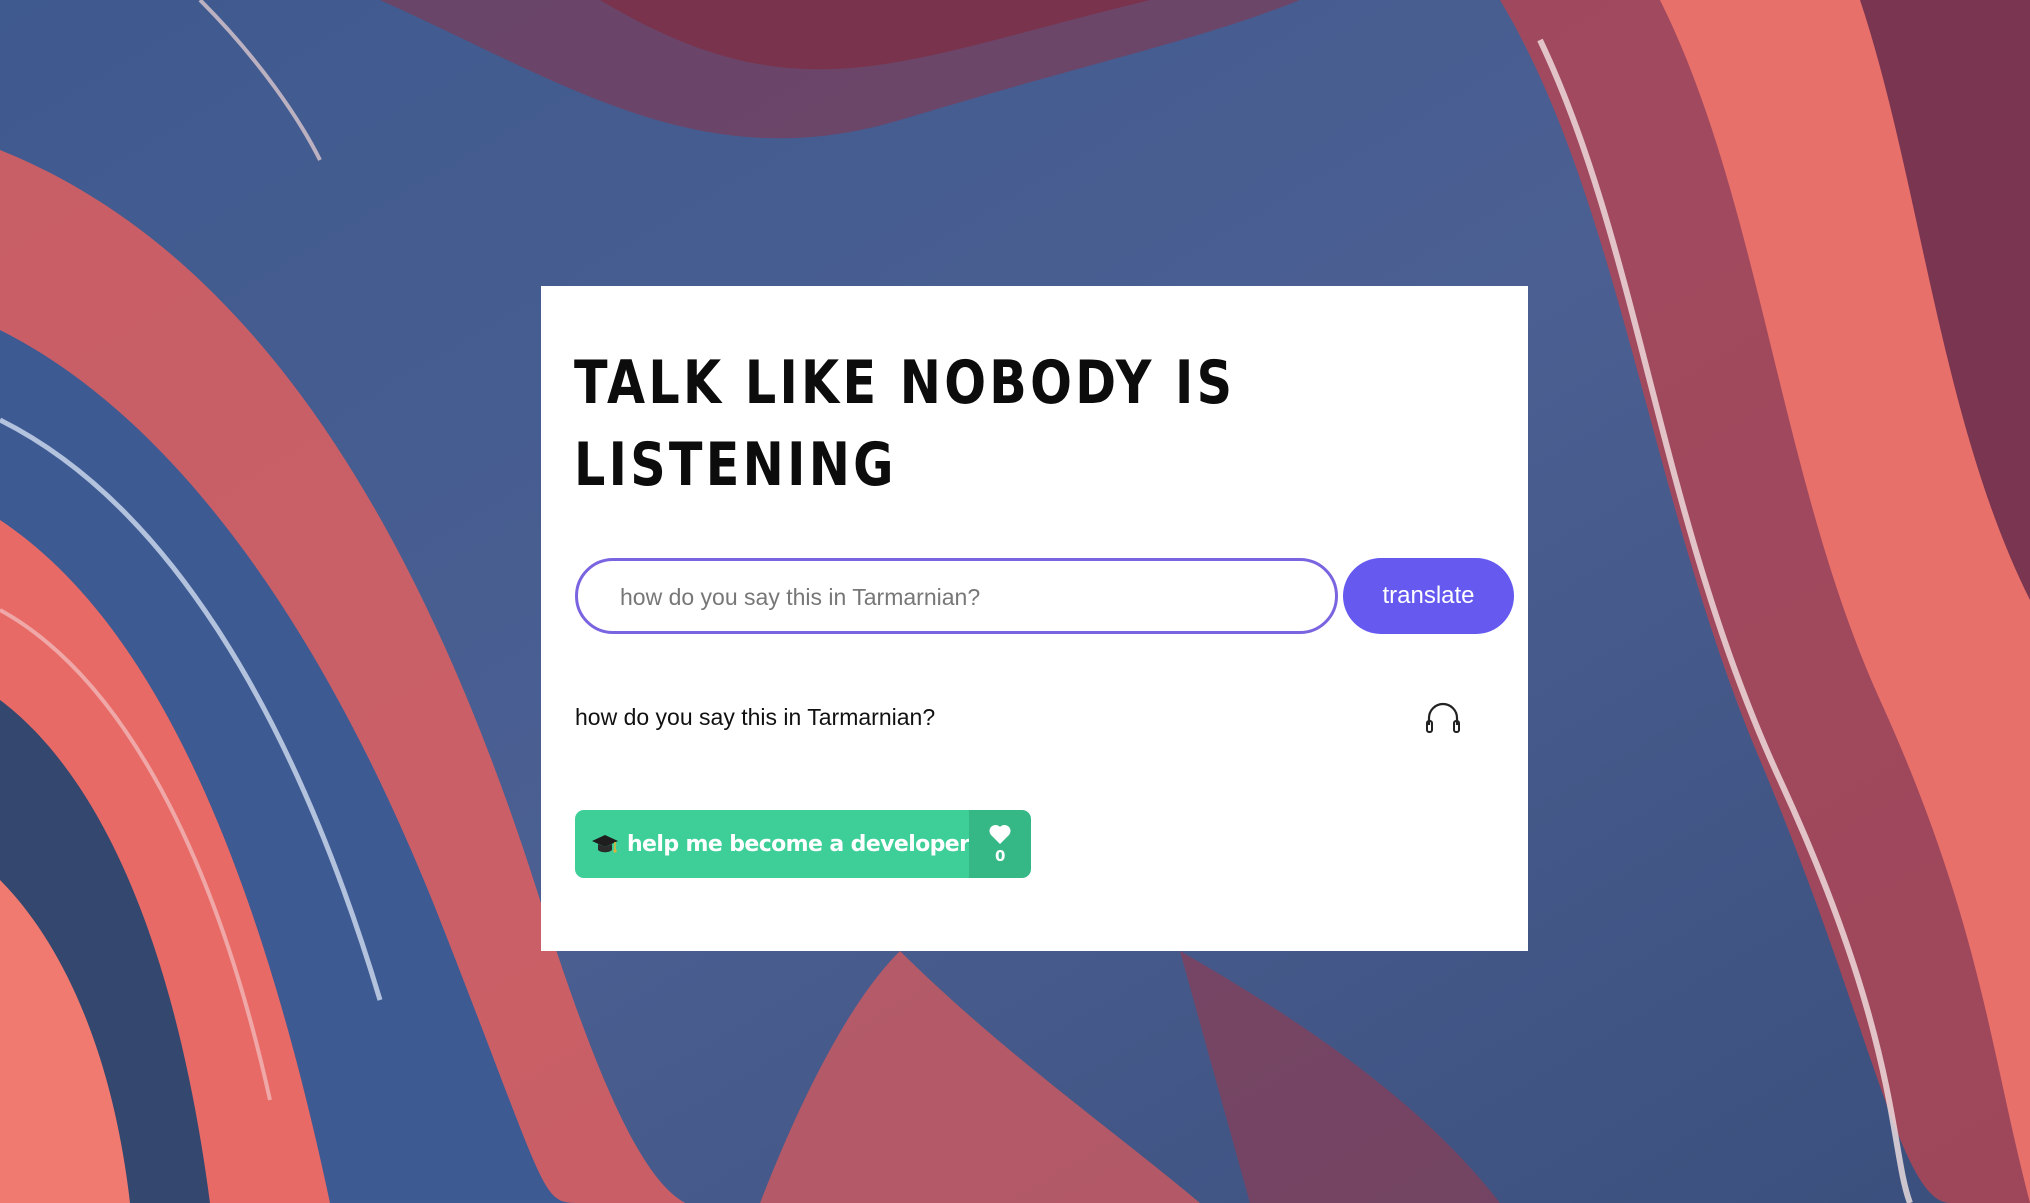 The height and width of the screenshot is (1203, 2030). I want to click on like-counter: 0, so click(1000, 844).